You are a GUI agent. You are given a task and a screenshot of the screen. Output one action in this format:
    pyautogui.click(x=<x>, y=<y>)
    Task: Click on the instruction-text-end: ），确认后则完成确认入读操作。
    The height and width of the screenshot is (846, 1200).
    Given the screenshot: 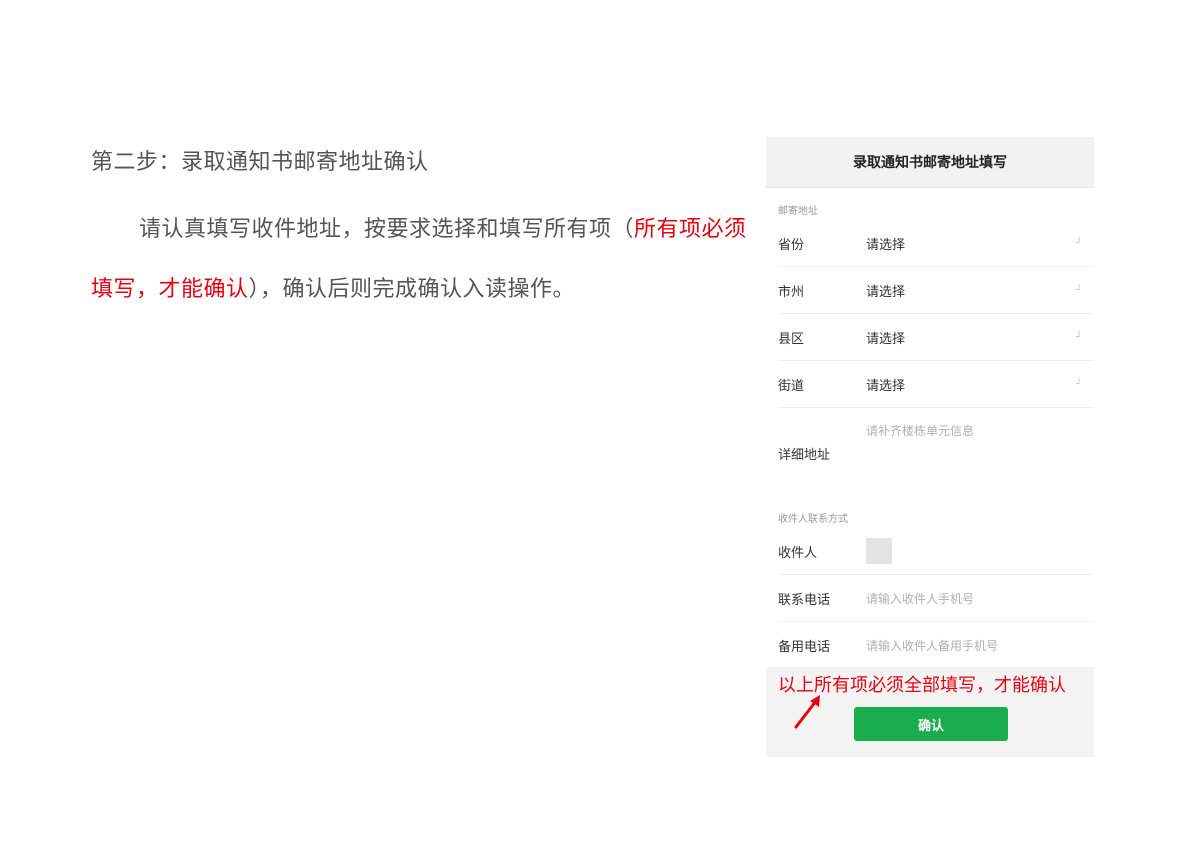 What is the action you would take?
    pyautogui.click(x=412, y=289)
    